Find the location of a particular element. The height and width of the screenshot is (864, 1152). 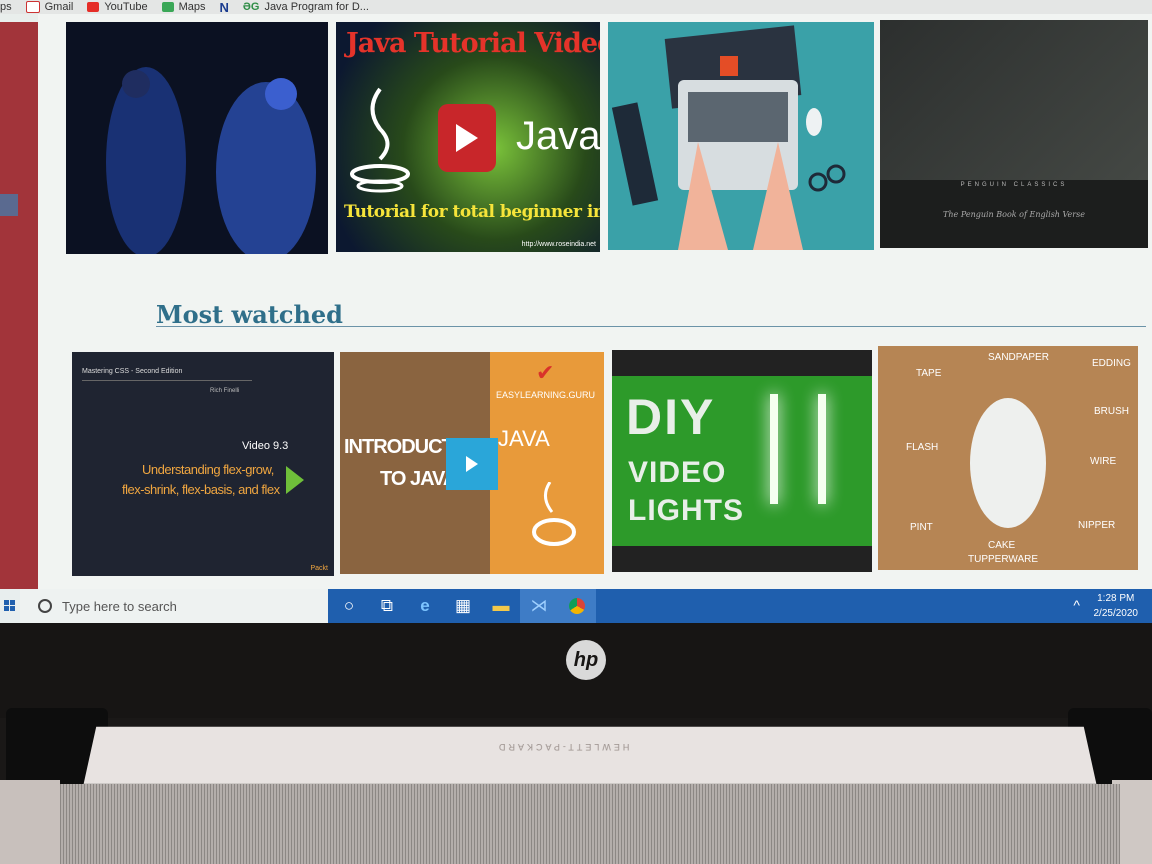

bookmark-apps: ps is located at coordinates (6, 7).